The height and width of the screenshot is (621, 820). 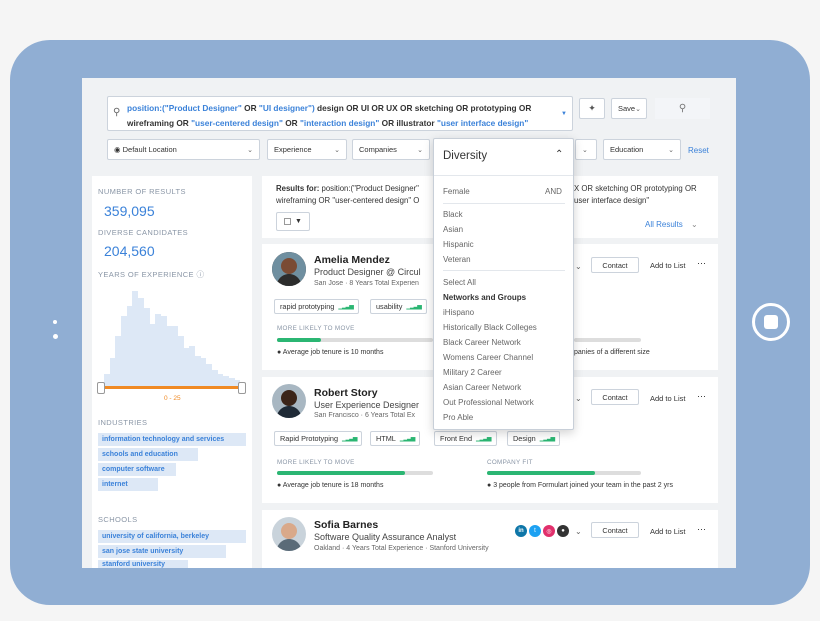 What do you see at coordinates (564, 114) in the screenshot?
I see `query-chevron-icon: ▼` at bounding box center [564, 114].